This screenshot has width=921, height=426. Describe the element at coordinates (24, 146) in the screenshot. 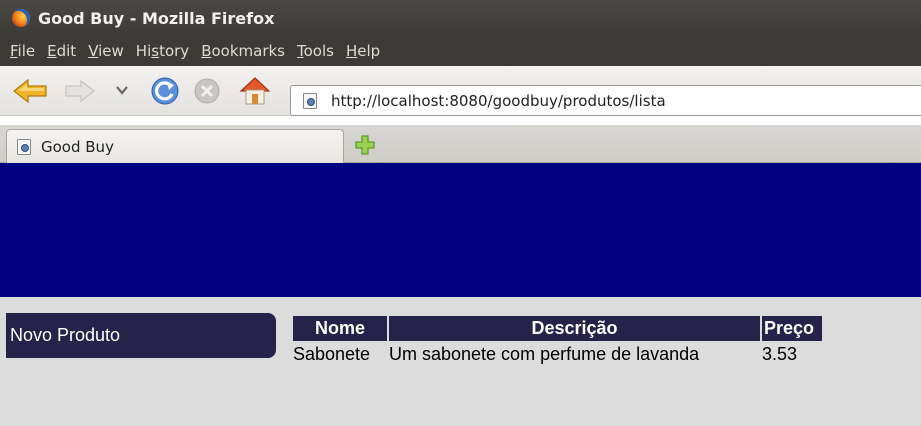

I see `tab-page-icon` at that location.